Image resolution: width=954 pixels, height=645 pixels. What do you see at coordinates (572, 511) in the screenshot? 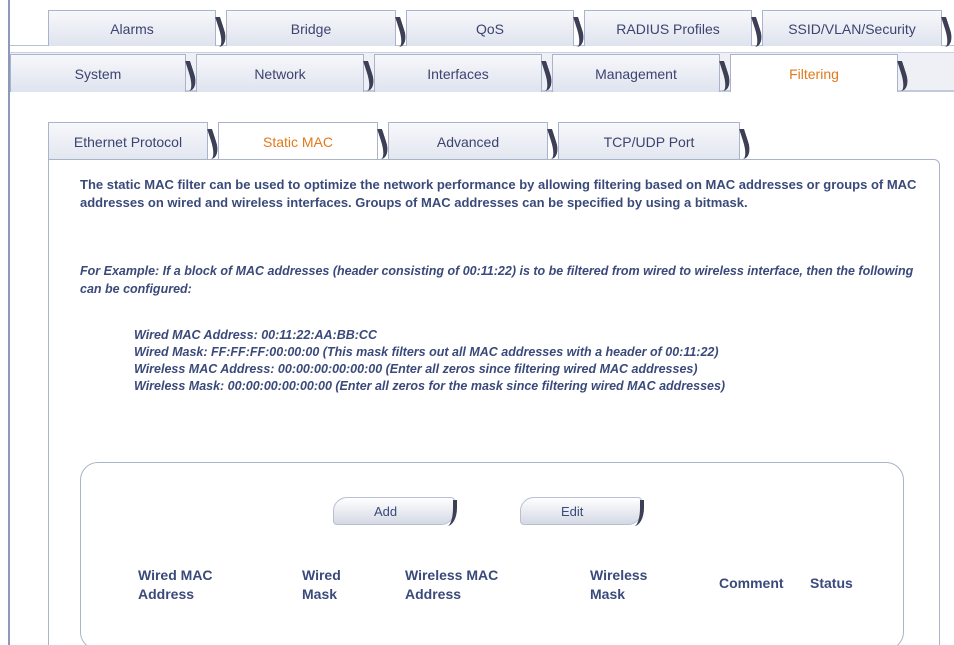
I see `edit-button-label: Edit` at bounding box center [572, 511].